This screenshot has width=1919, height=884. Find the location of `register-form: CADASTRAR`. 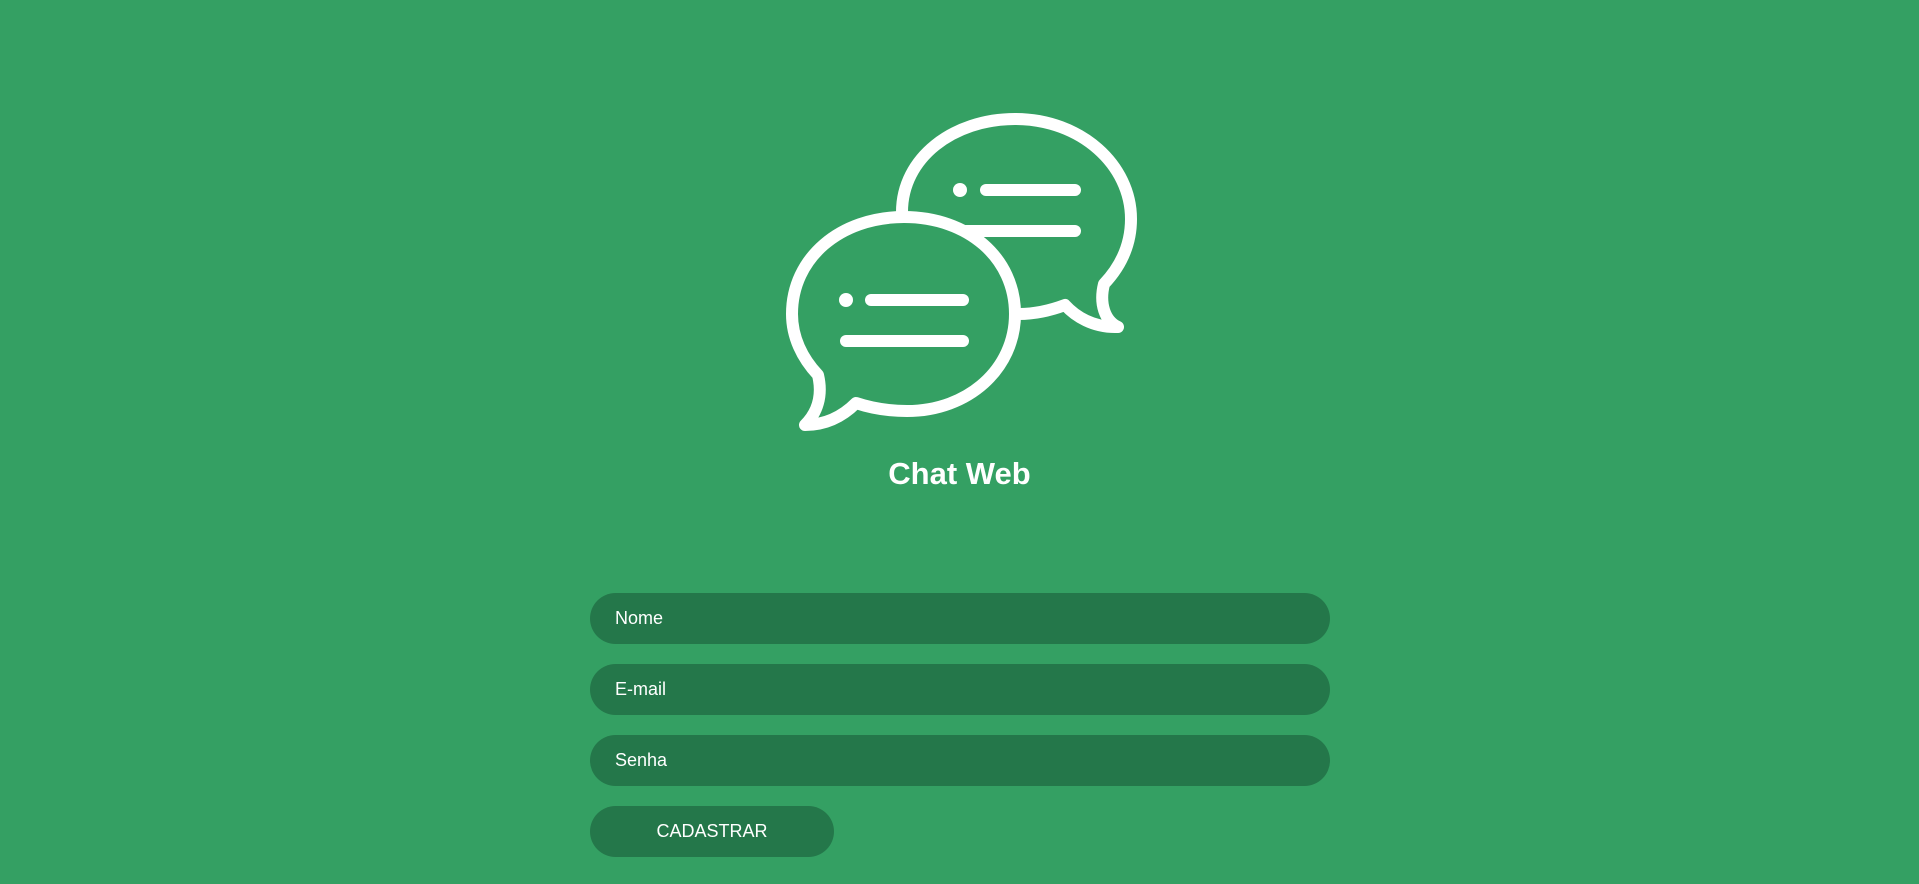

register-form: CADASTRAR is located at coordinates (960, 725).